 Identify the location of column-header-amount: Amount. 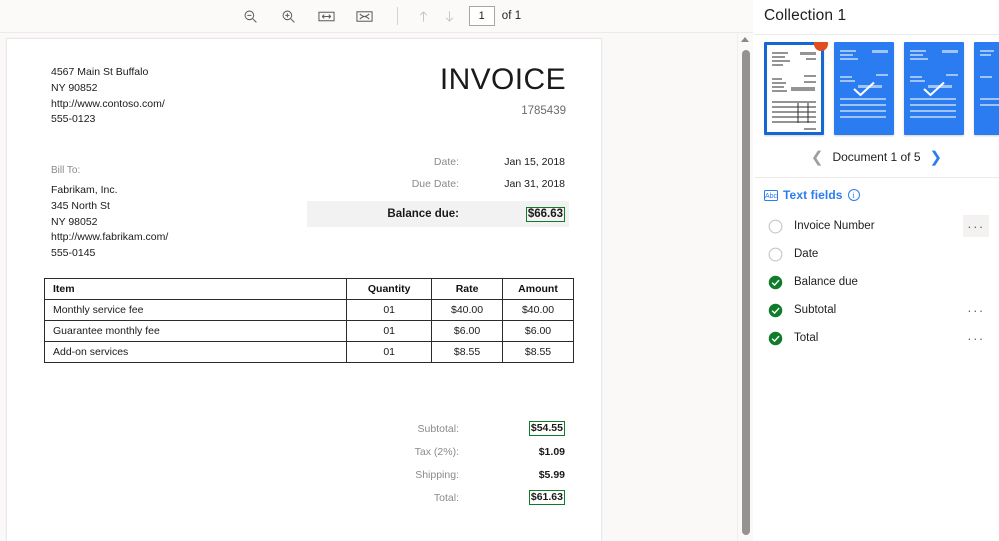
(538, 289).